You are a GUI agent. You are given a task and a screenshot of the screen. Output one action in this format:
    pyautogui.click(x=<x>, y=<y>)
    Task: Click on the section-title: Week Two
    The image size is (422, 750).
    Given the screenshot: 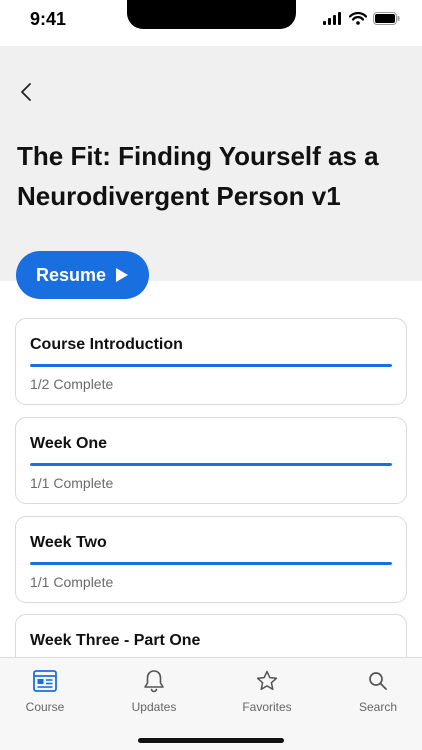 What is the action you would take?
    pyautogui.click(x=68, y=542)
    